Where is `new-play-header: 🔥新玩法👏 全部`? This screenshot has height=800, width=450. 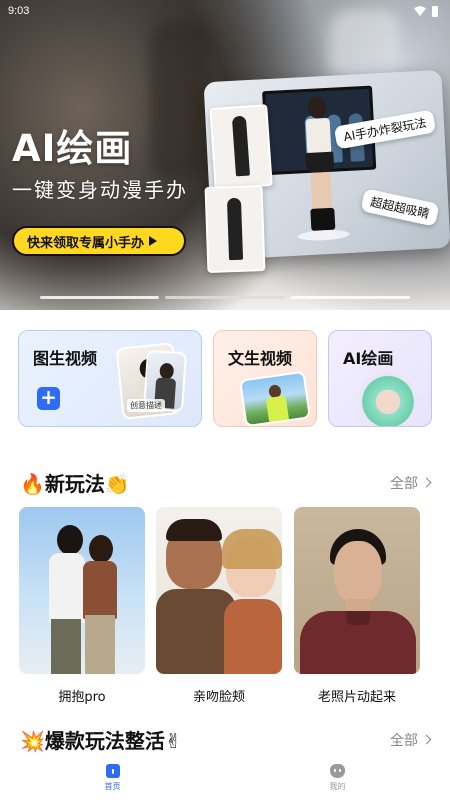
new-play-header: 🔥新玩法👏 全部 is located at coordinates (226, 482).